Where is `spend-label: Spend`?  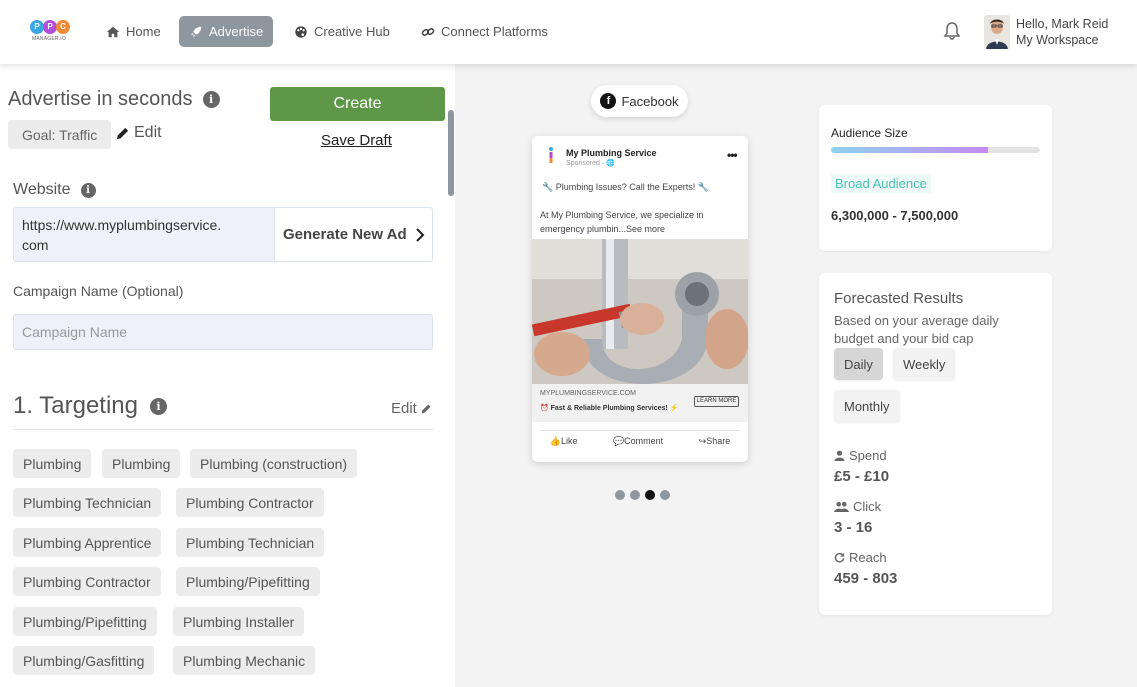
spend-label: Spend is located at coordinates (860, 455).